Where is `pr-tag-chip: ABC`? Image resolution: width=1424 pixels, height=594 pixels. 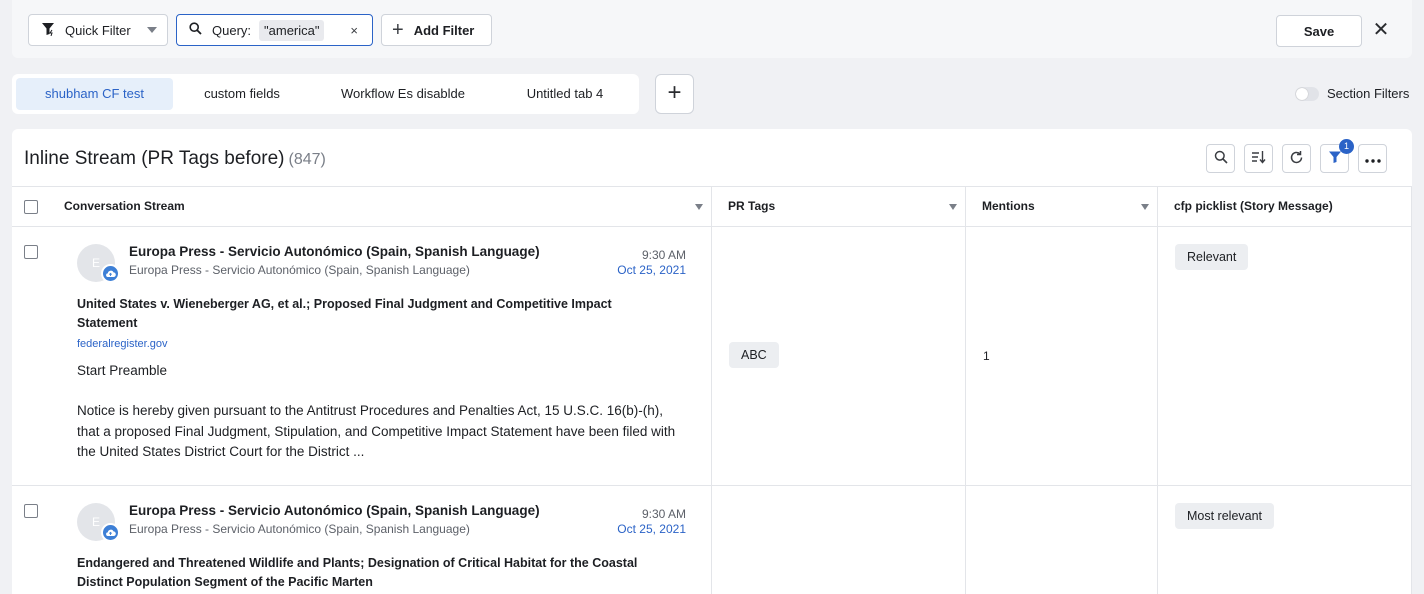
pr-tag-chip: ABC is located at coordinates (754, 355).